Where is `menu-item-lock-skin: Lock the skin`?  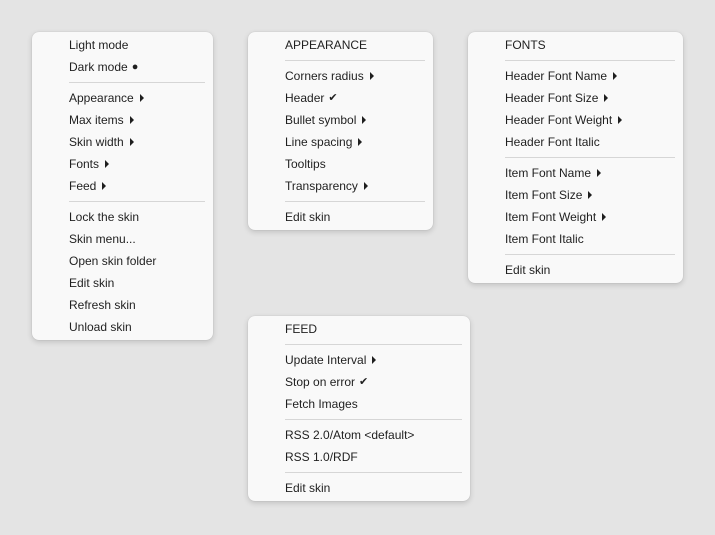 menu-item-lock-skin: Lock the skin is located at coordinates (122, 217).